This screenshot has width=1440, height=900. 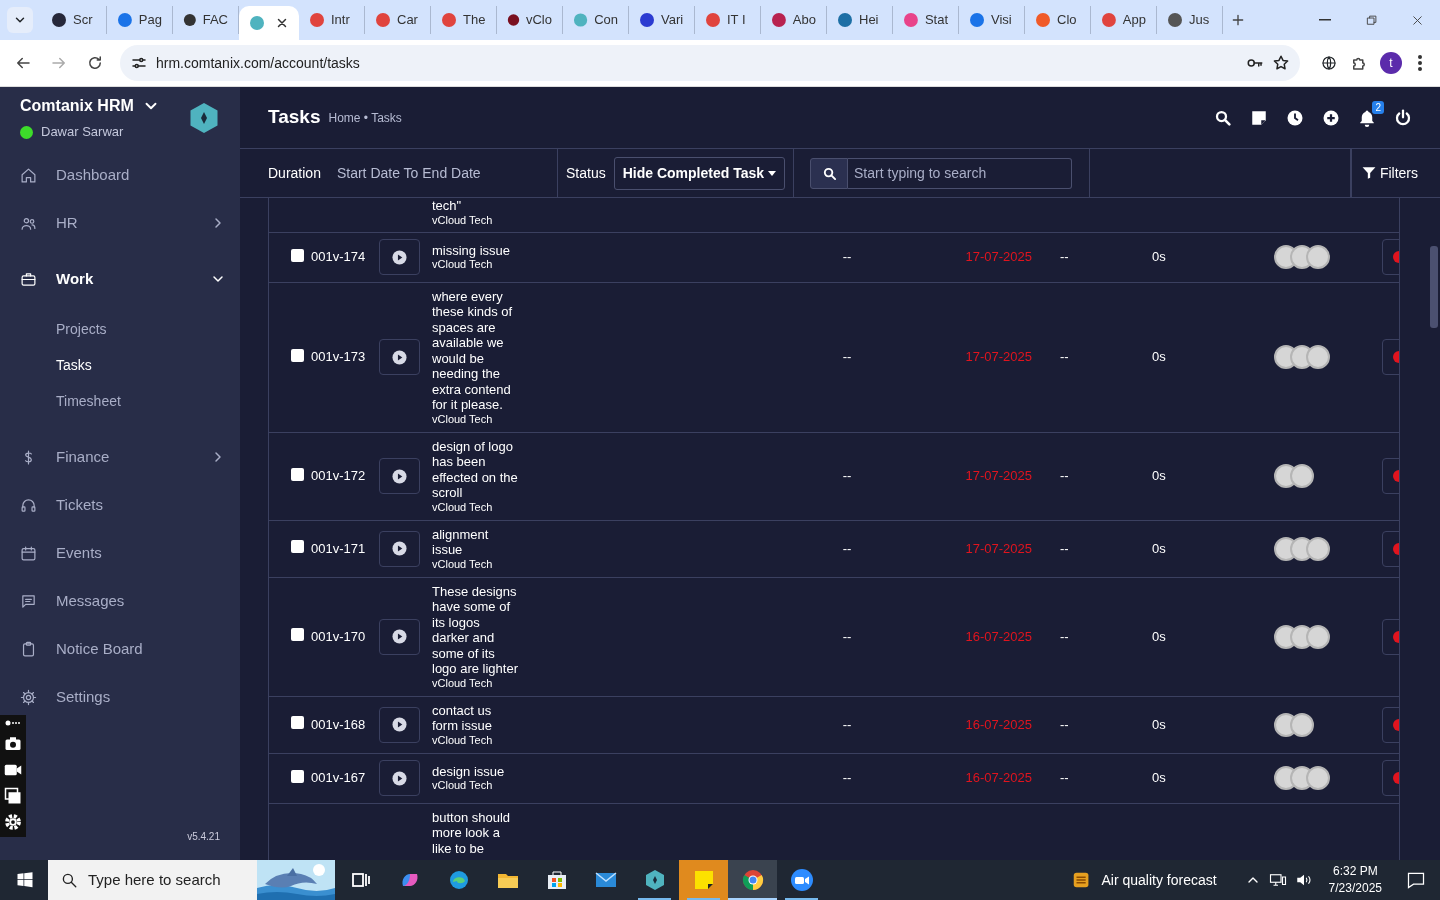 What do you see at coordinates (120, 457) in the screenshot?
I see `sidebar-item: Finance` at bounding box center [120, 457].